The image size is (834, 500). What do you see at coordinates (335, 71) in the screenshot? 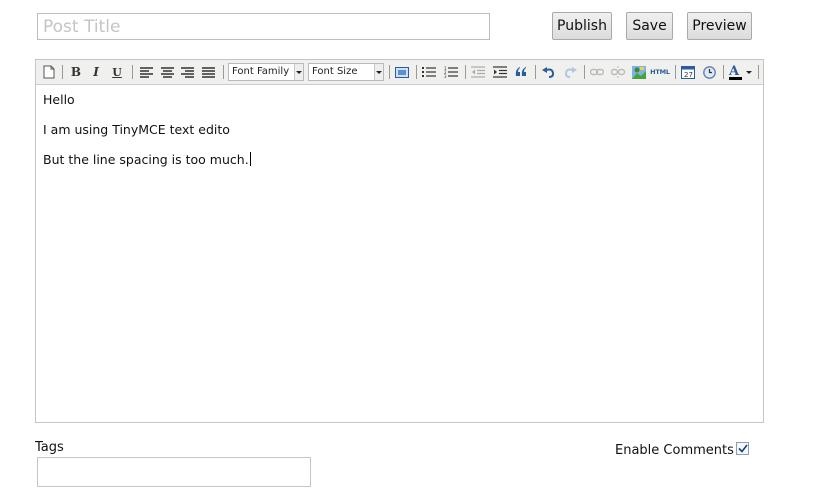
I see `font-size-label: Font Size` at bounding box center [335, 71].